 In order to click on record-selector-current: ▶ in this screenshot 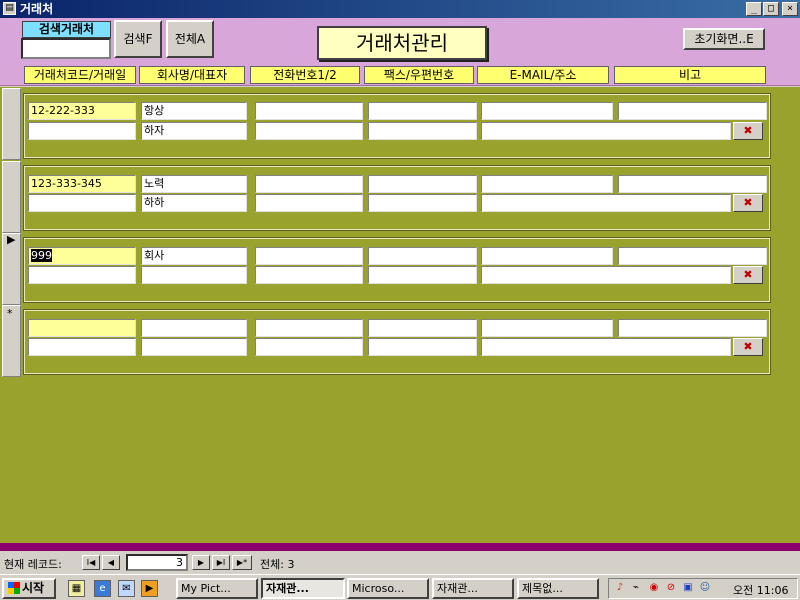, I will do `click(11, 269)`.